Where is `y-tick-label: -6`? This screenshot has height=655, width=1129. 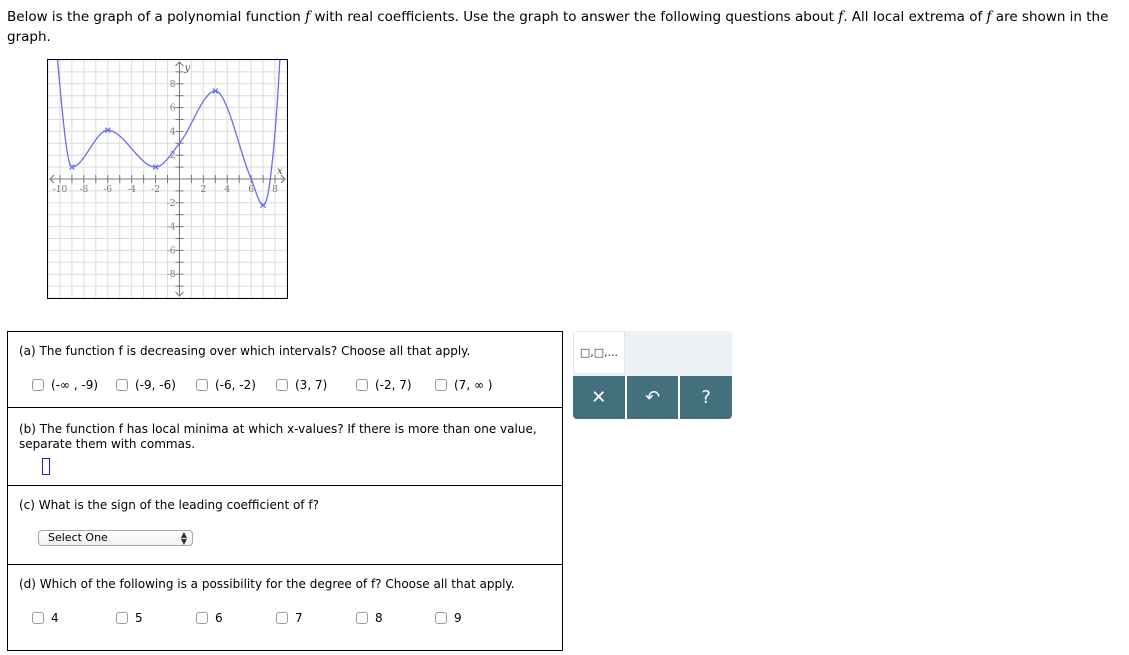
y-tick-label: -6 is located at coordinates (171, 251).